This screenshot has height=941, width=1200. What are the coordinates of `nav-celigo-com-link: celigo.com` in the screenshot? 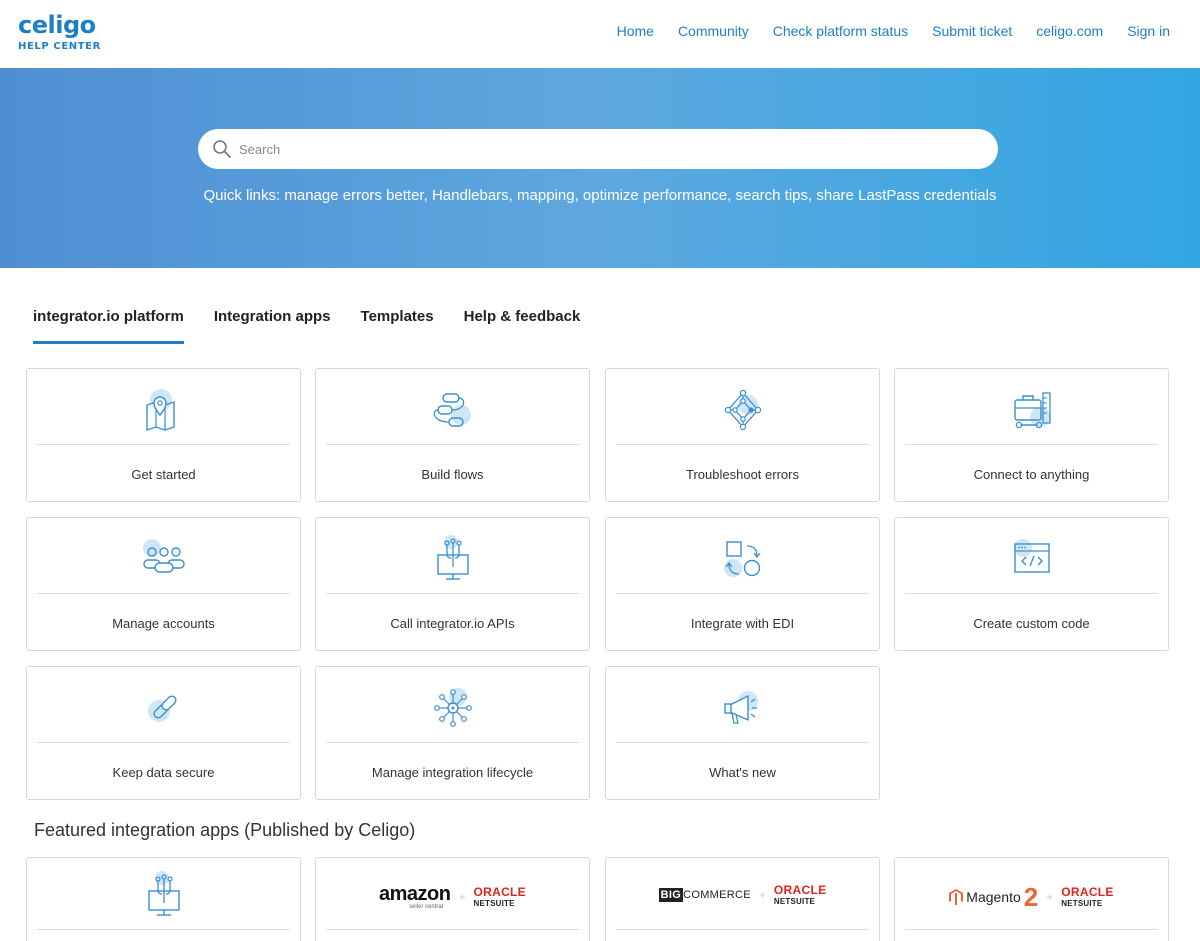 It's located at (1069, 31).